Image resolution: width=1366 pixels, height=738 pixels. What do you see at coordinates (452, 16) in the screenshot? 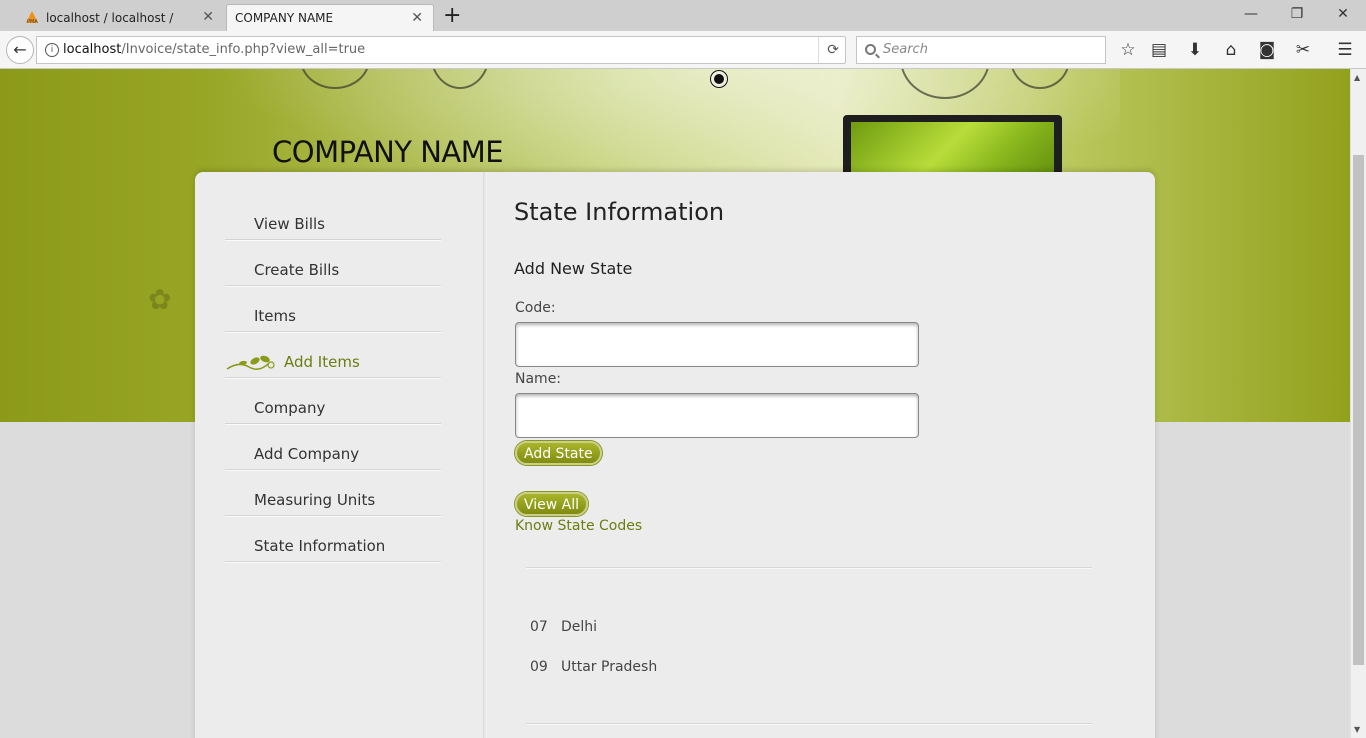
I see `new-tab-button: +` at bounding box center [452, 16].